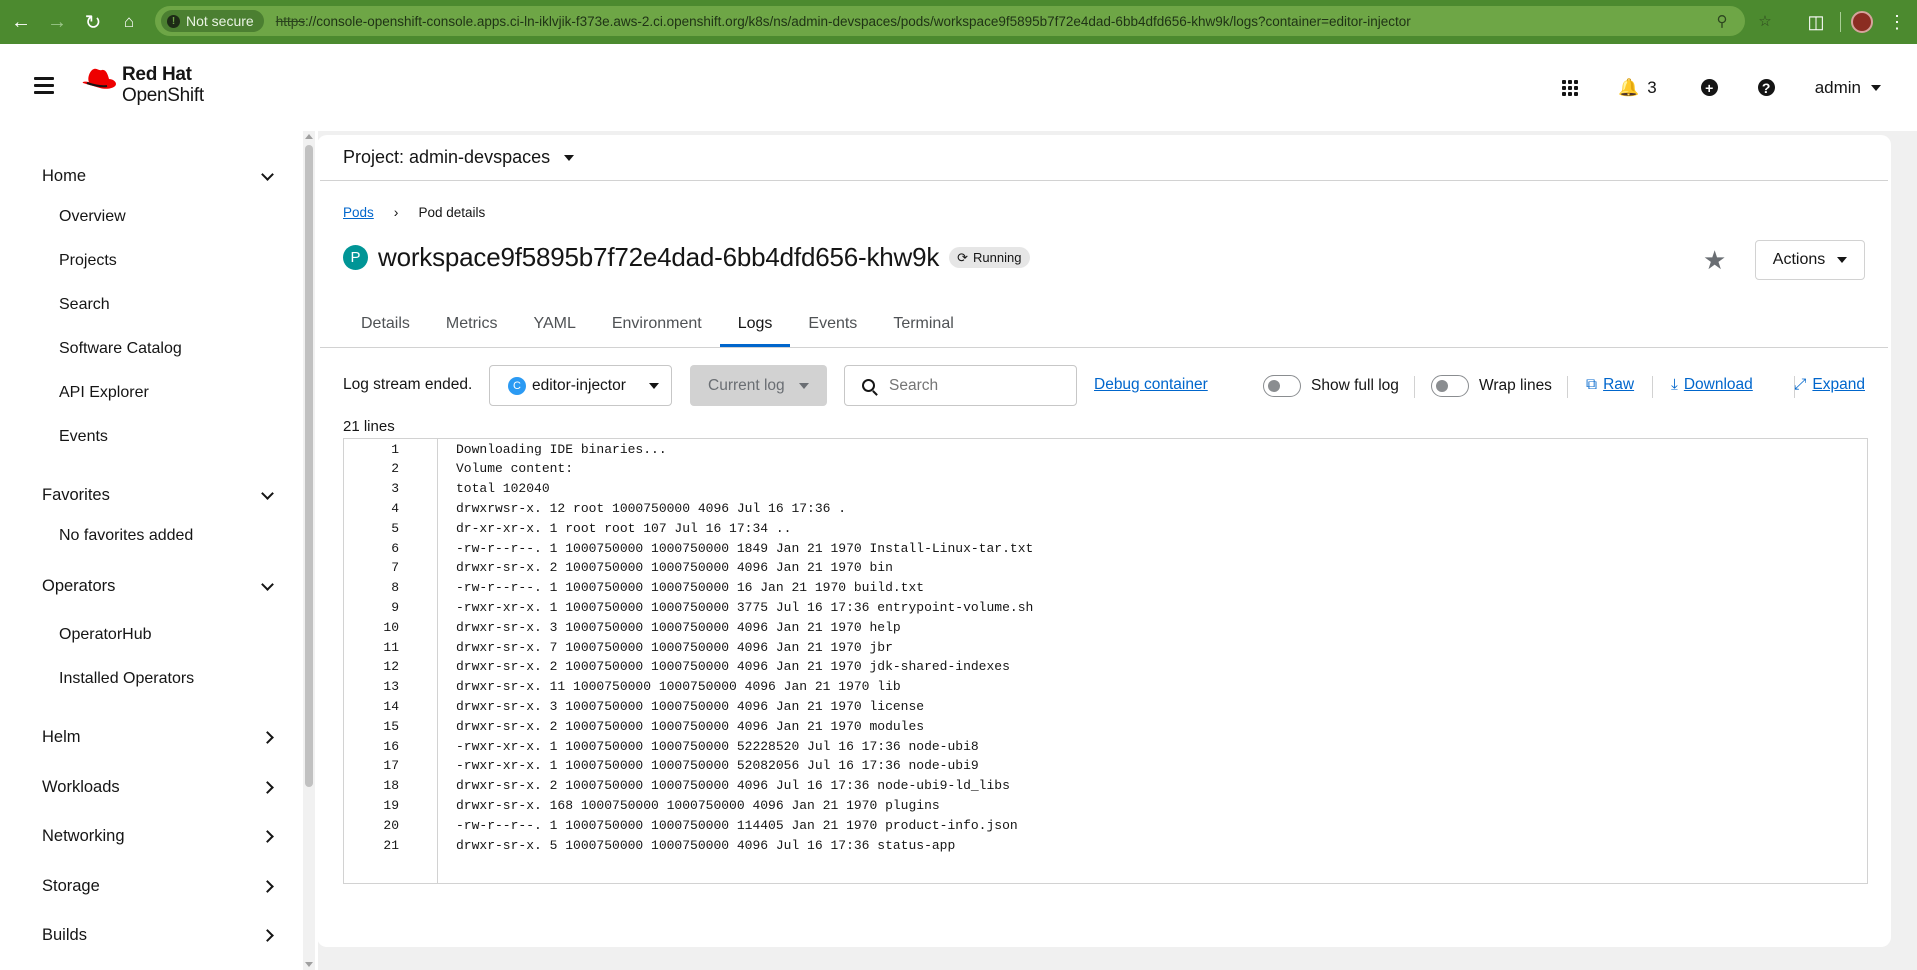  What do you see at coordinates (1491, 386) in the screenshot?
I see `wrap-lines-toggle: Wrap lines` at bounding box center [1491, 386].